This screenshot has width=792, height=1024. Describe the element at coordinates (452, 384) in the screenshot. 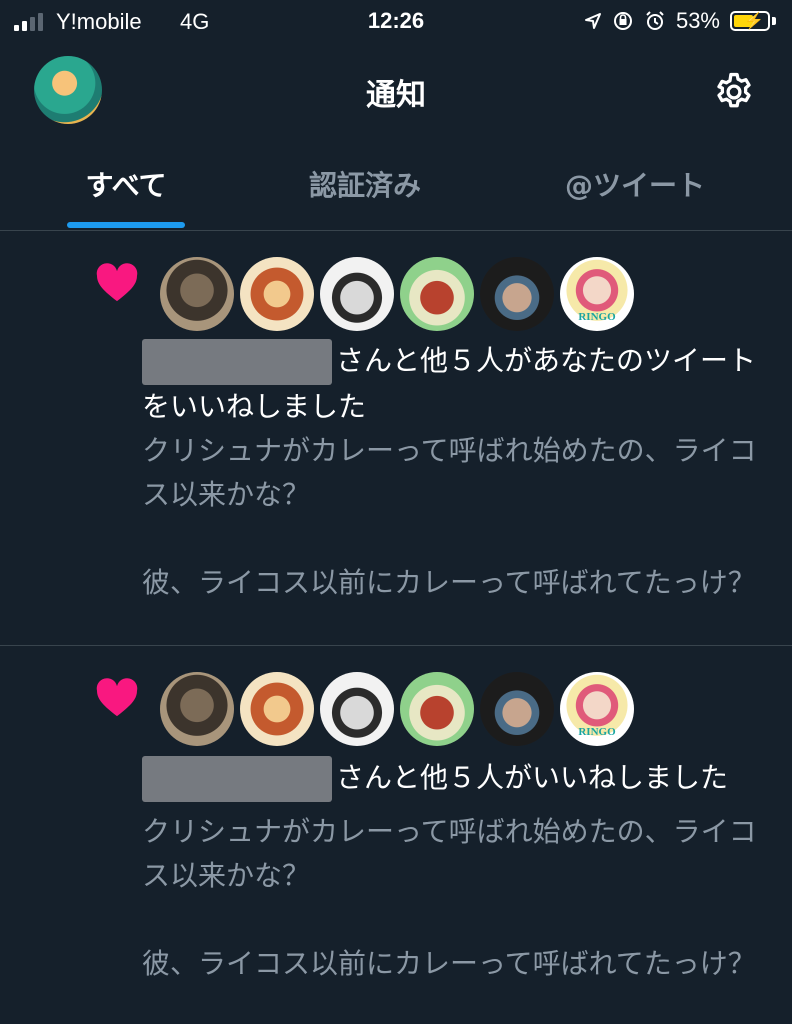

I see `notification-action: さんと他５人があなたのツイートをいいねしました` at that location.